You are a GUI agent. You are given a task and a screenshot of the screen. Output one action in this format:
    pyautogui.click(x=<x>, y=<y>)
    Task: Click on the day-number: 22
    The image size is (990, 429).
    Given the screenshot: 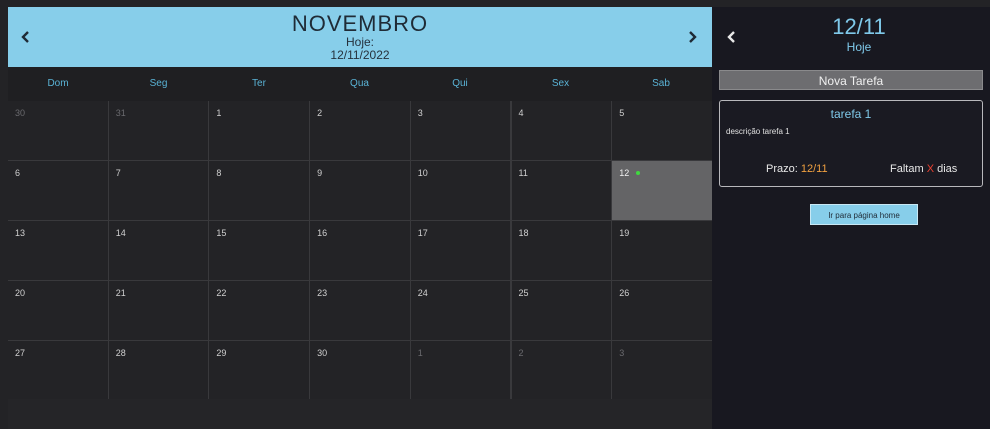 What is the action you would take?
    pyautogui.click(x=221, y=293)
    